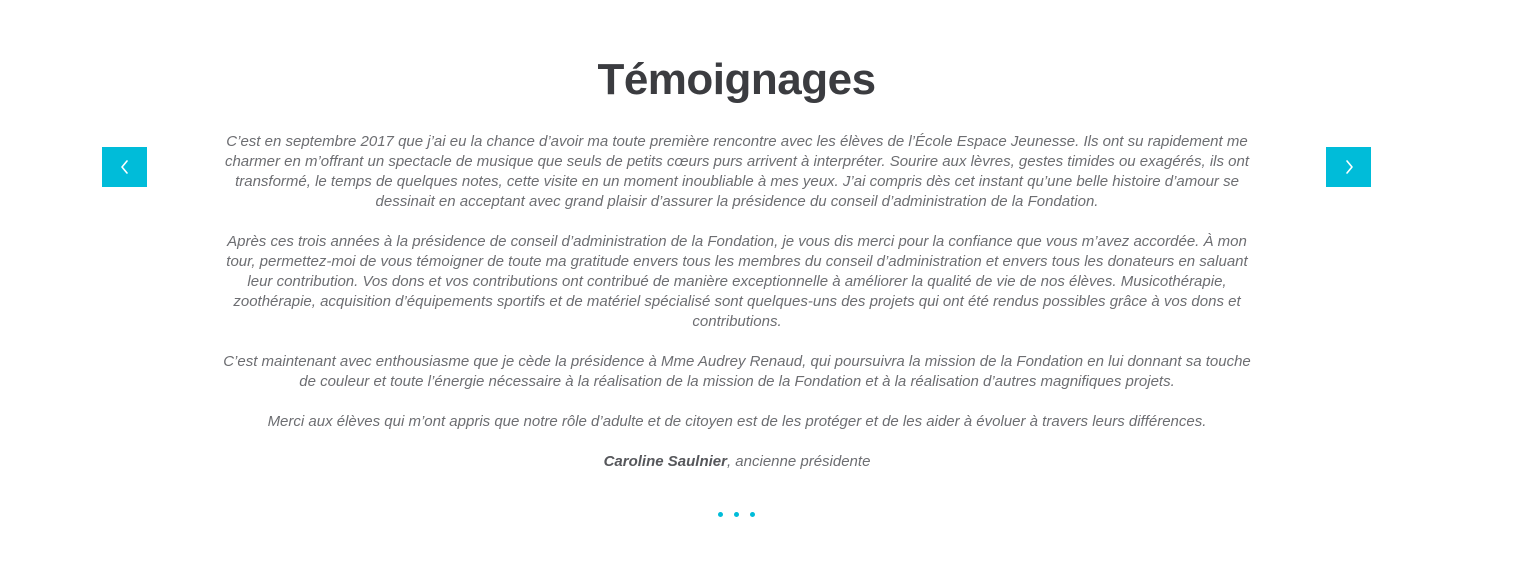 Image resolution: width=1517 pixels, height=578 pixels. What do you see at coordinates (665, 461) in the screenshot?
I see `author-name: Caroline Saulnier` at bounding box center [665, 461].